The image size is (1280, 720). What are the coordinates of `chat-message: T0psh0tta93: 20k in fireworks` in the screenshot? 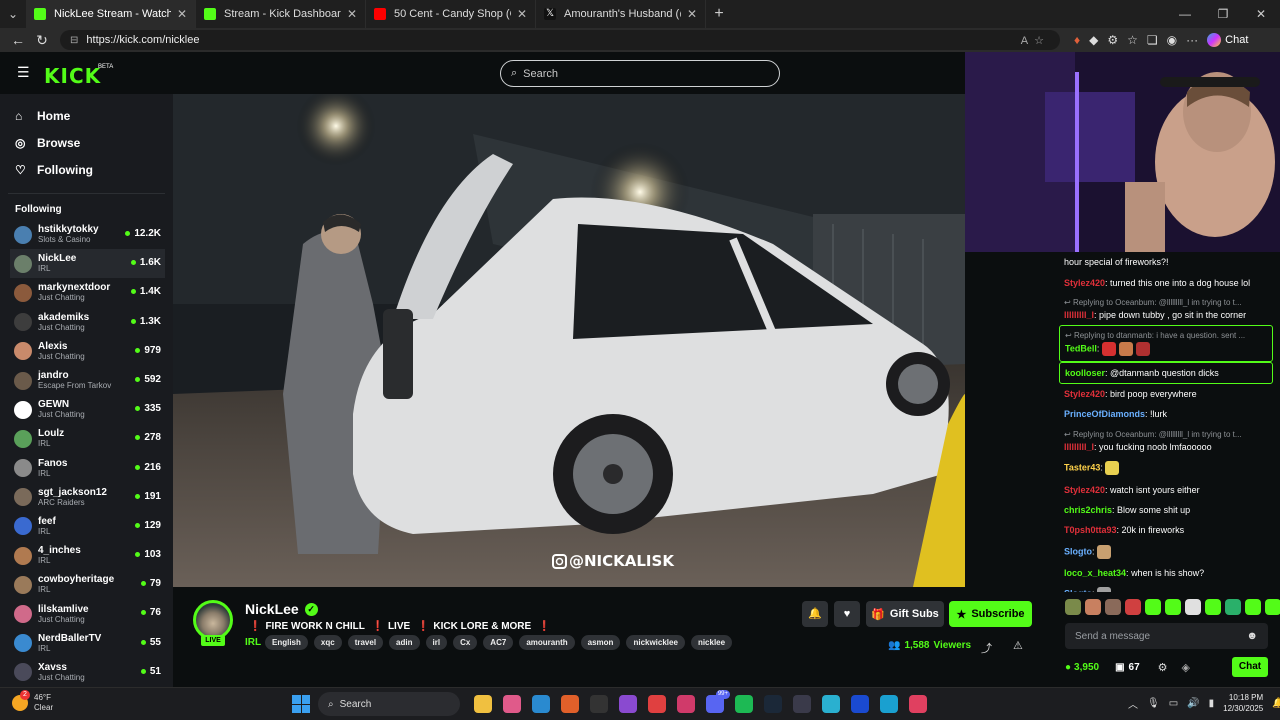 It's located at (1166, 530).